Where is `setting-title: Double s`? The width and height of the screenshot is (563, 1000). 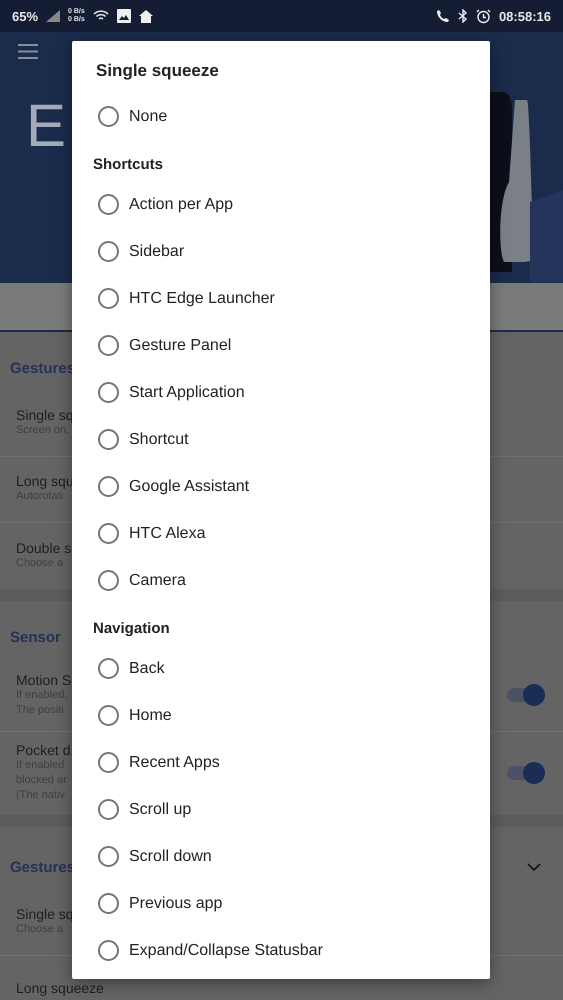
setting-title: Double s is located at coordinates (44, 548).